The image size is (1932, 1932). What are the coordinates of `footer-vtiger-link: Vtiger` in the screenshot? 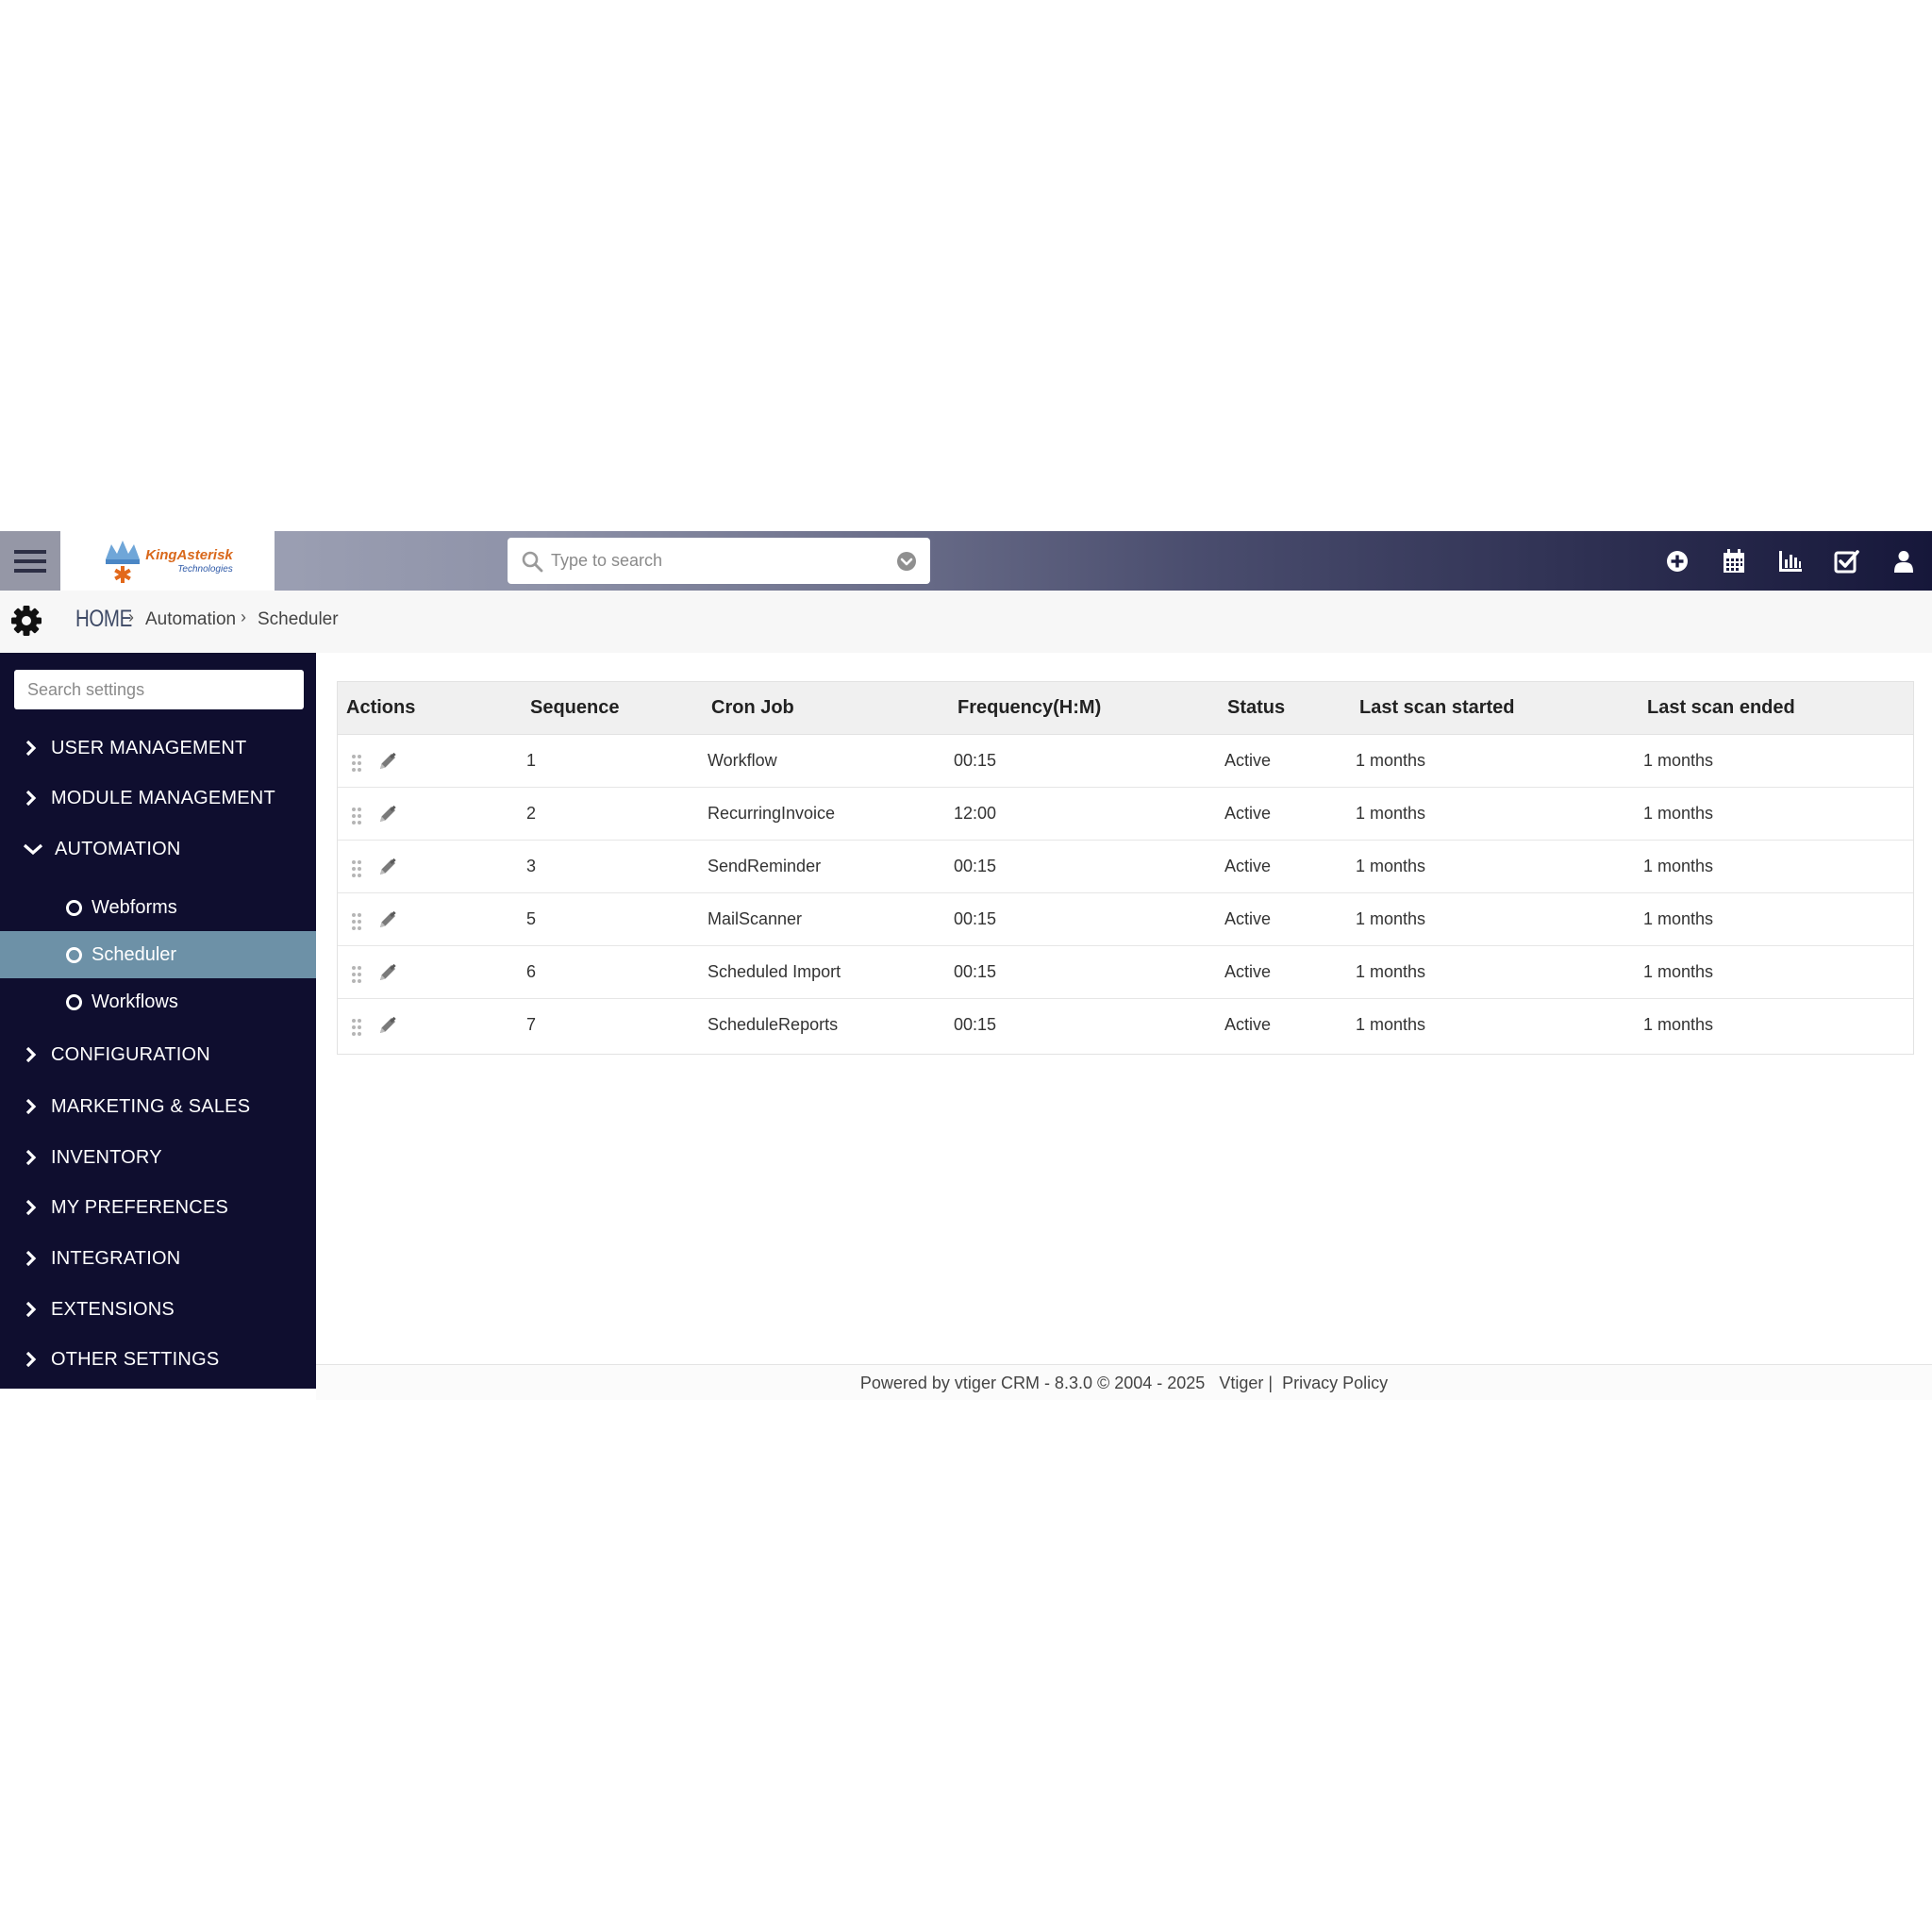 It's located at (1241, 1383).